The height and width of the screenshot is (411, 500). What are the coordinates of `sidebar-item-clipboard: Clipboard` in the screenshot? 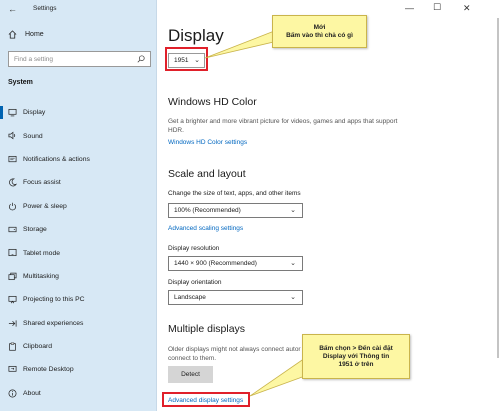 It's located at (78, 346).